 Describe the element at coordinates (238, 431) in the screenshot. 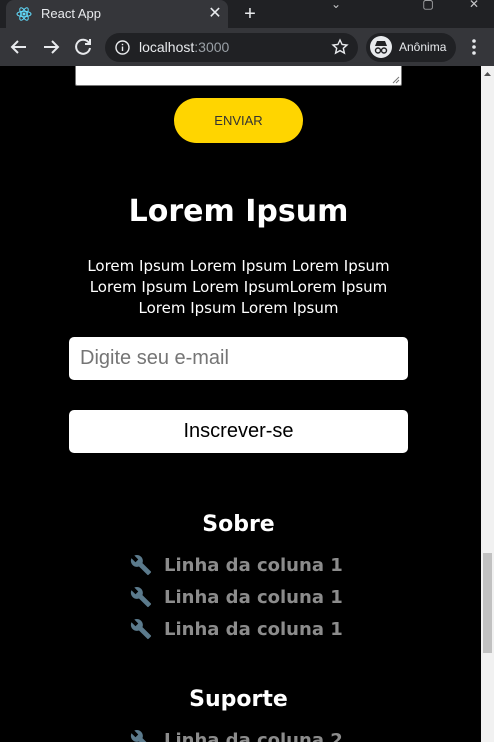

I see `subscribe-button: Inscrever-se` at that location.